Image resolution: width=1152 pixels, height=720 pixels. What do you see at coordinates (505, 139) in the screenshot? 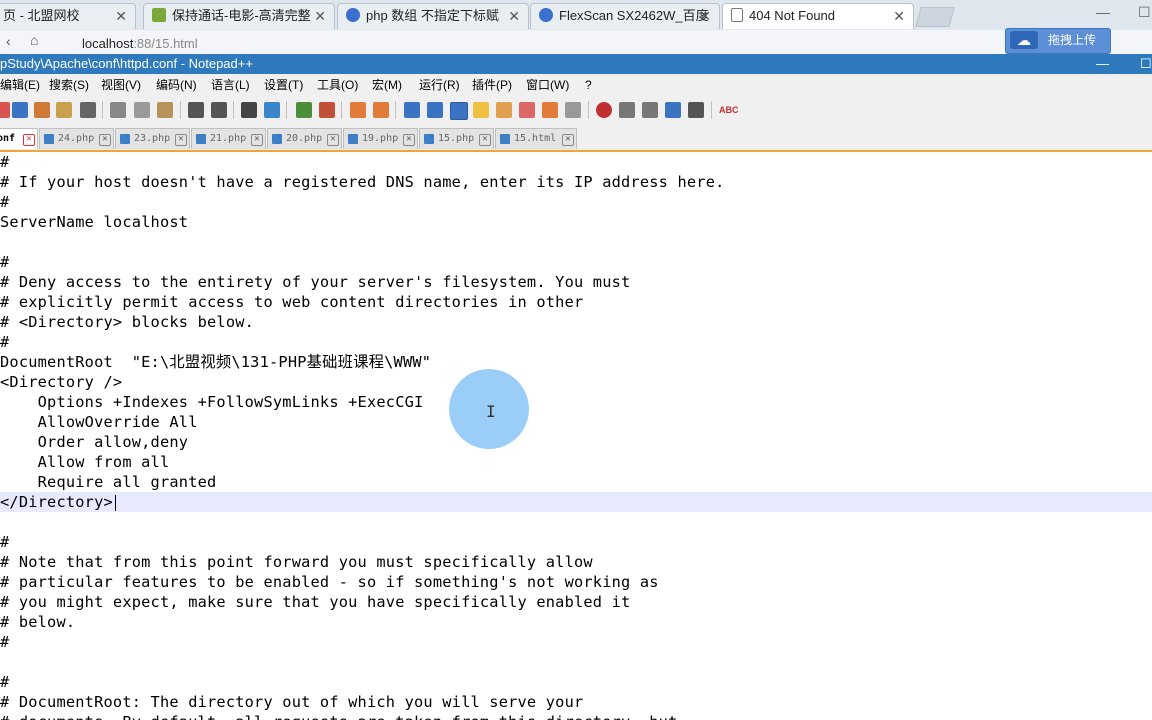
I see `file-disk-icon` at bounding box center [505, 139].